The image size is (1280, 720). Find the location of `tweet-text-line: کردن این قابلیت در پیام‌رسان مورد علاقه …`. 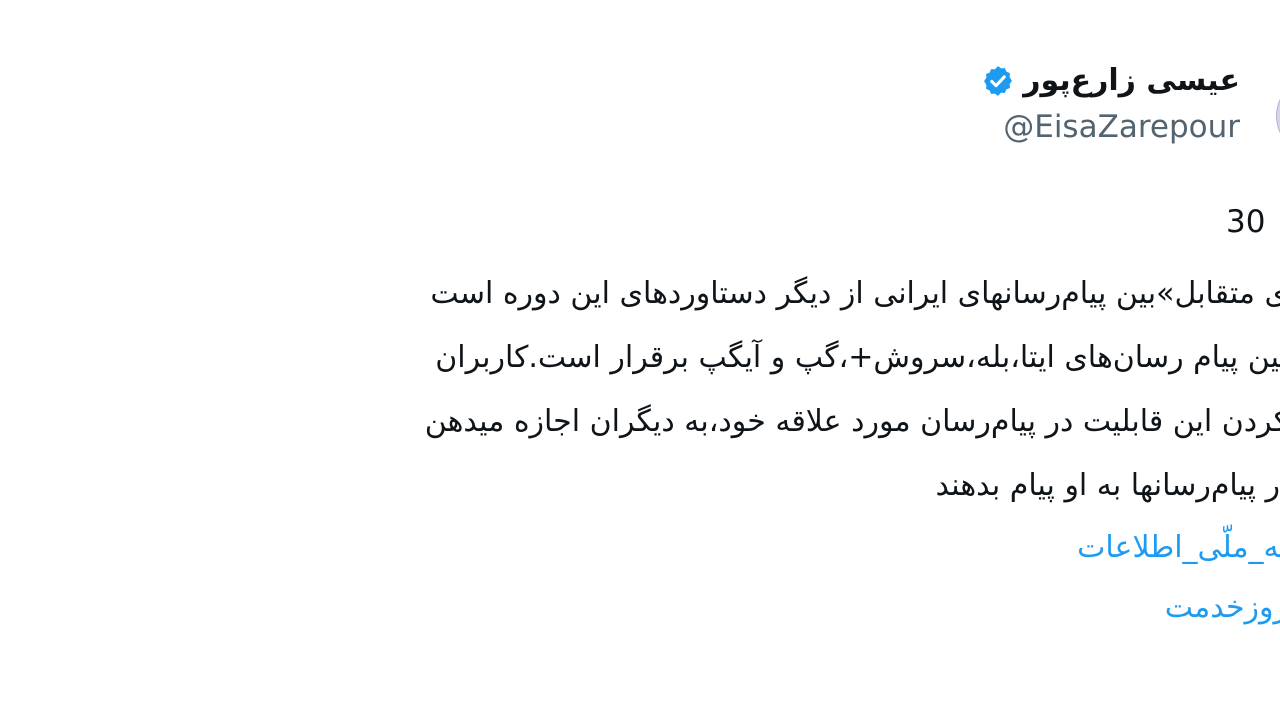

tweet-text-line: کردن این قابلیت در پیام‌رسان مورد علاقه … is located at coordinates (852, 421).